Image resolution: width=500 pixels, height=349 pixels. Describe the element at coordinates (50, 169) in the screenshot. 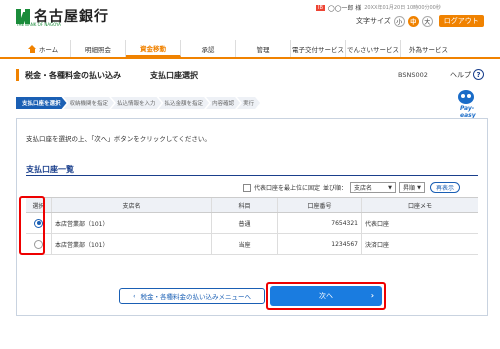

I see `section-title: 支払口座一覧` at that location.